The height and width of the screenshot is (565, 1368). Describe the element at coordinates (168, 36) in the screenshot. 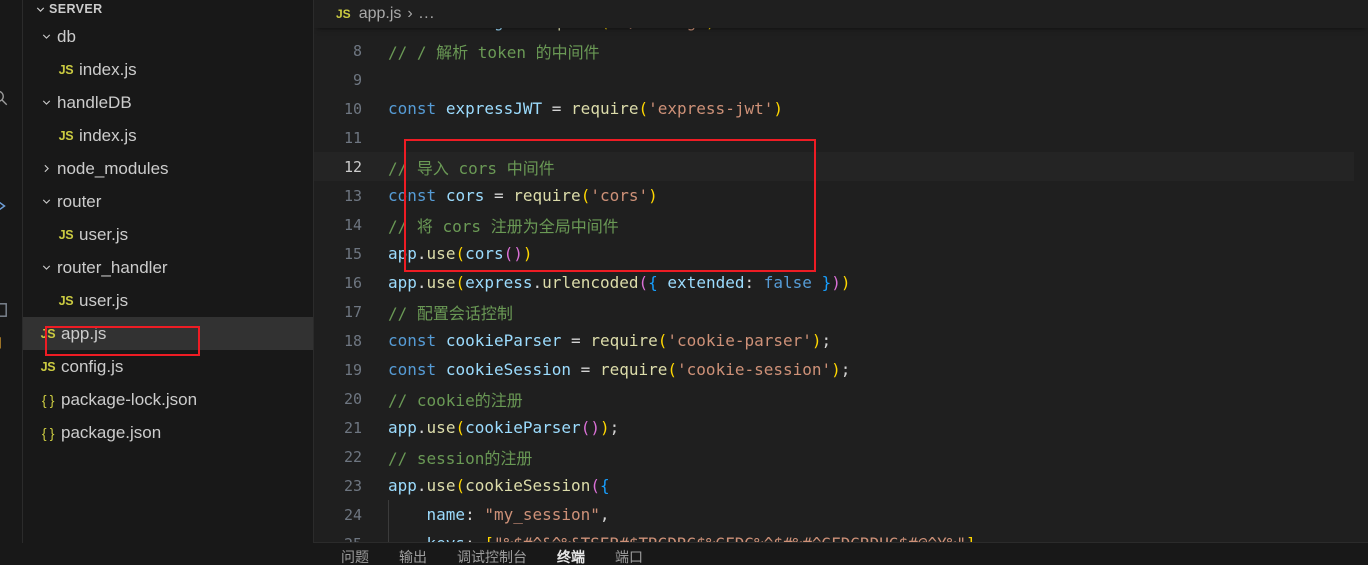

I see `tree-item-db: db` at that location.